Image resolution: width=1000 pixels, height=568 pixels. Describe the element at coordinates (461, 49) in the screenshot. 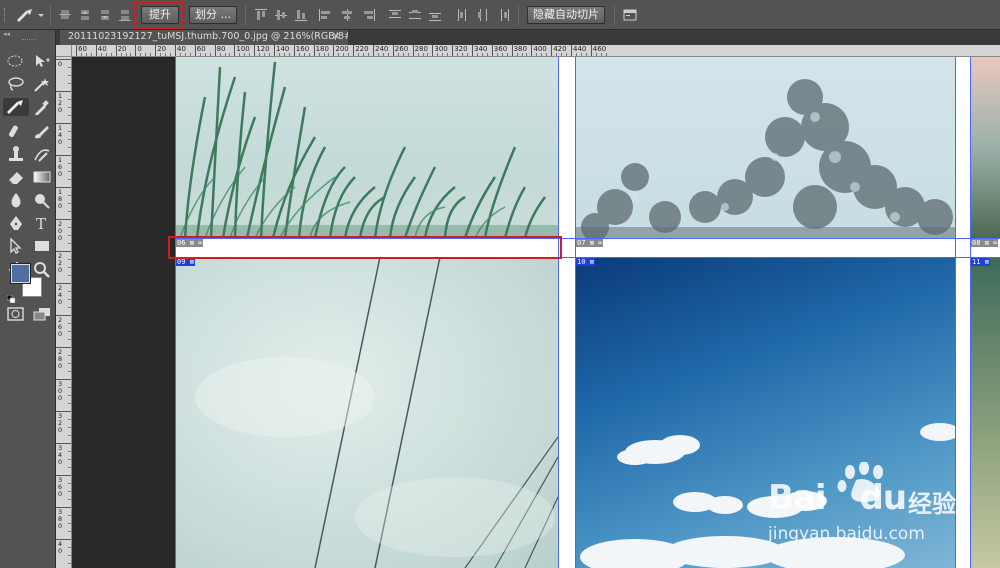

I see `ruler-label: 320` at that location.